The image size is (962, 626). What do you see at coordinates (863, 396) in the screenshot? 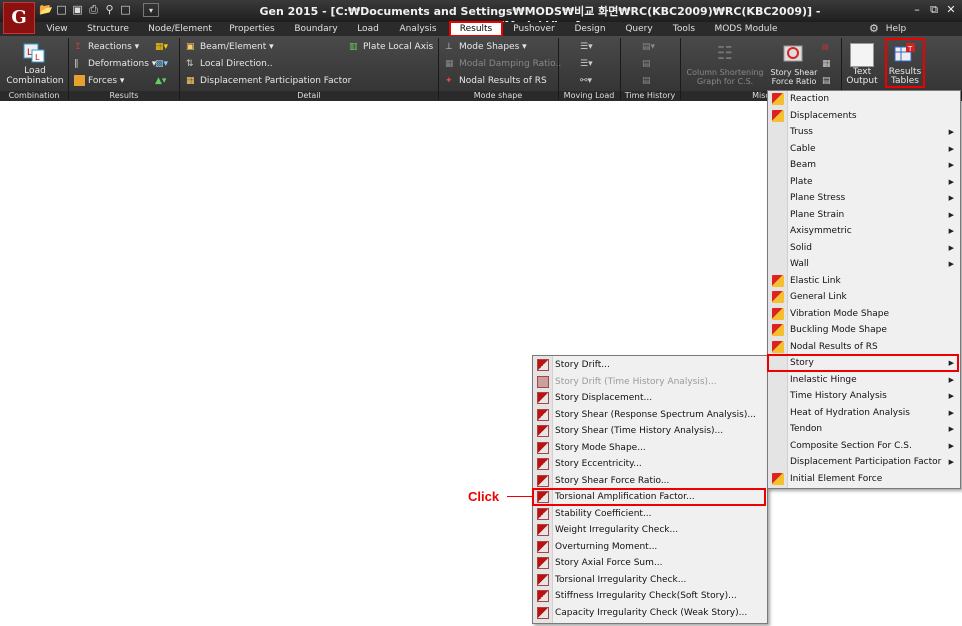
I see `results-menu-item-time-history-analysis: Time History Analysis ▶` at bounding box center [863, 396].